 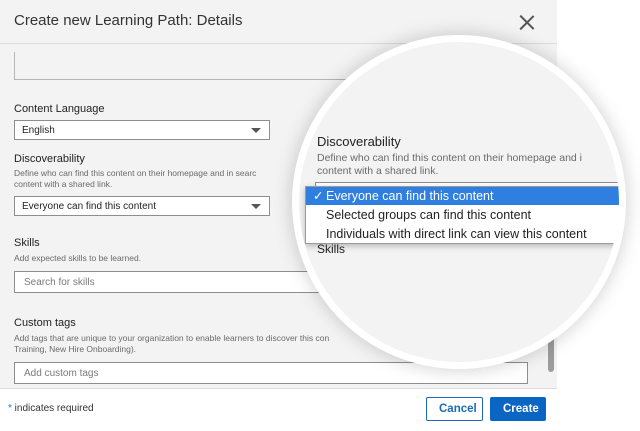 I want to click on dialog-footer: * indicates required Cancel Create, so click(x=278, y=409).